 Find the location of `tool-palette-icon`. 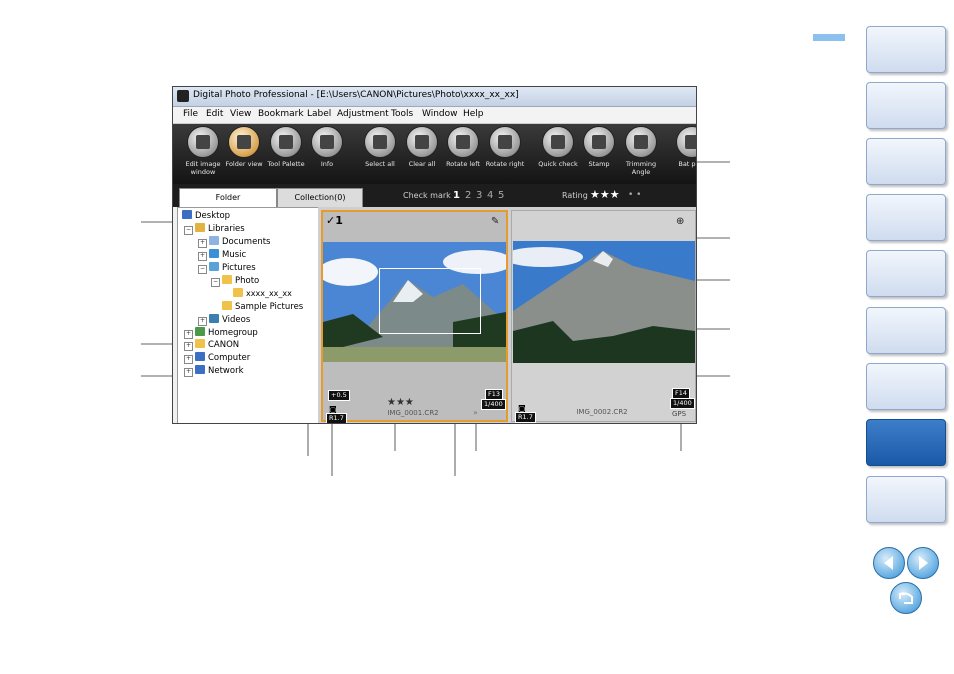

tool-palette-icon is located at coordinates (286, 142).